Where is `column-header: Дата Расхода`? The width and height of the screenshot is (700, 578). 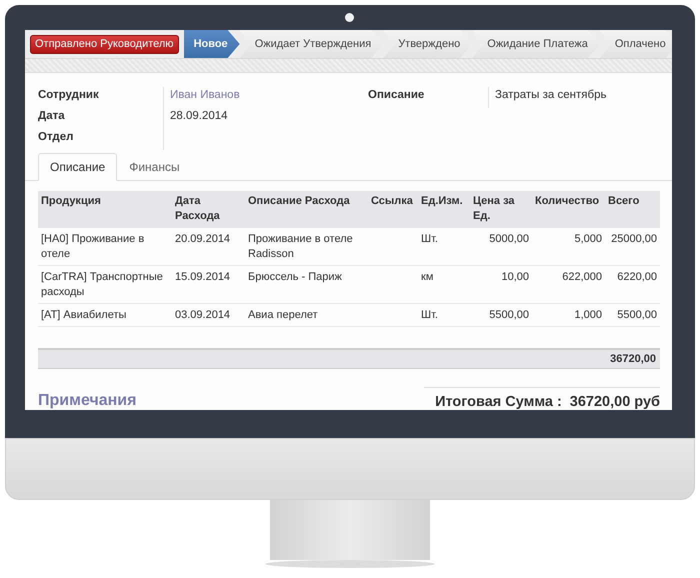
column-header: Дата Расхода is located at coordinates (208, 209).